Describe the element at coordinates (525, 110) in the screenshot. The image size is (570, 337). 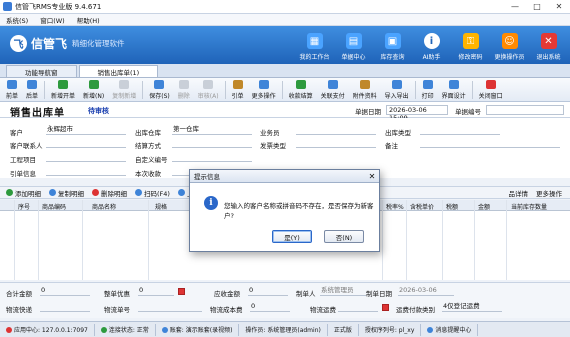
I see `number-field` at that location.